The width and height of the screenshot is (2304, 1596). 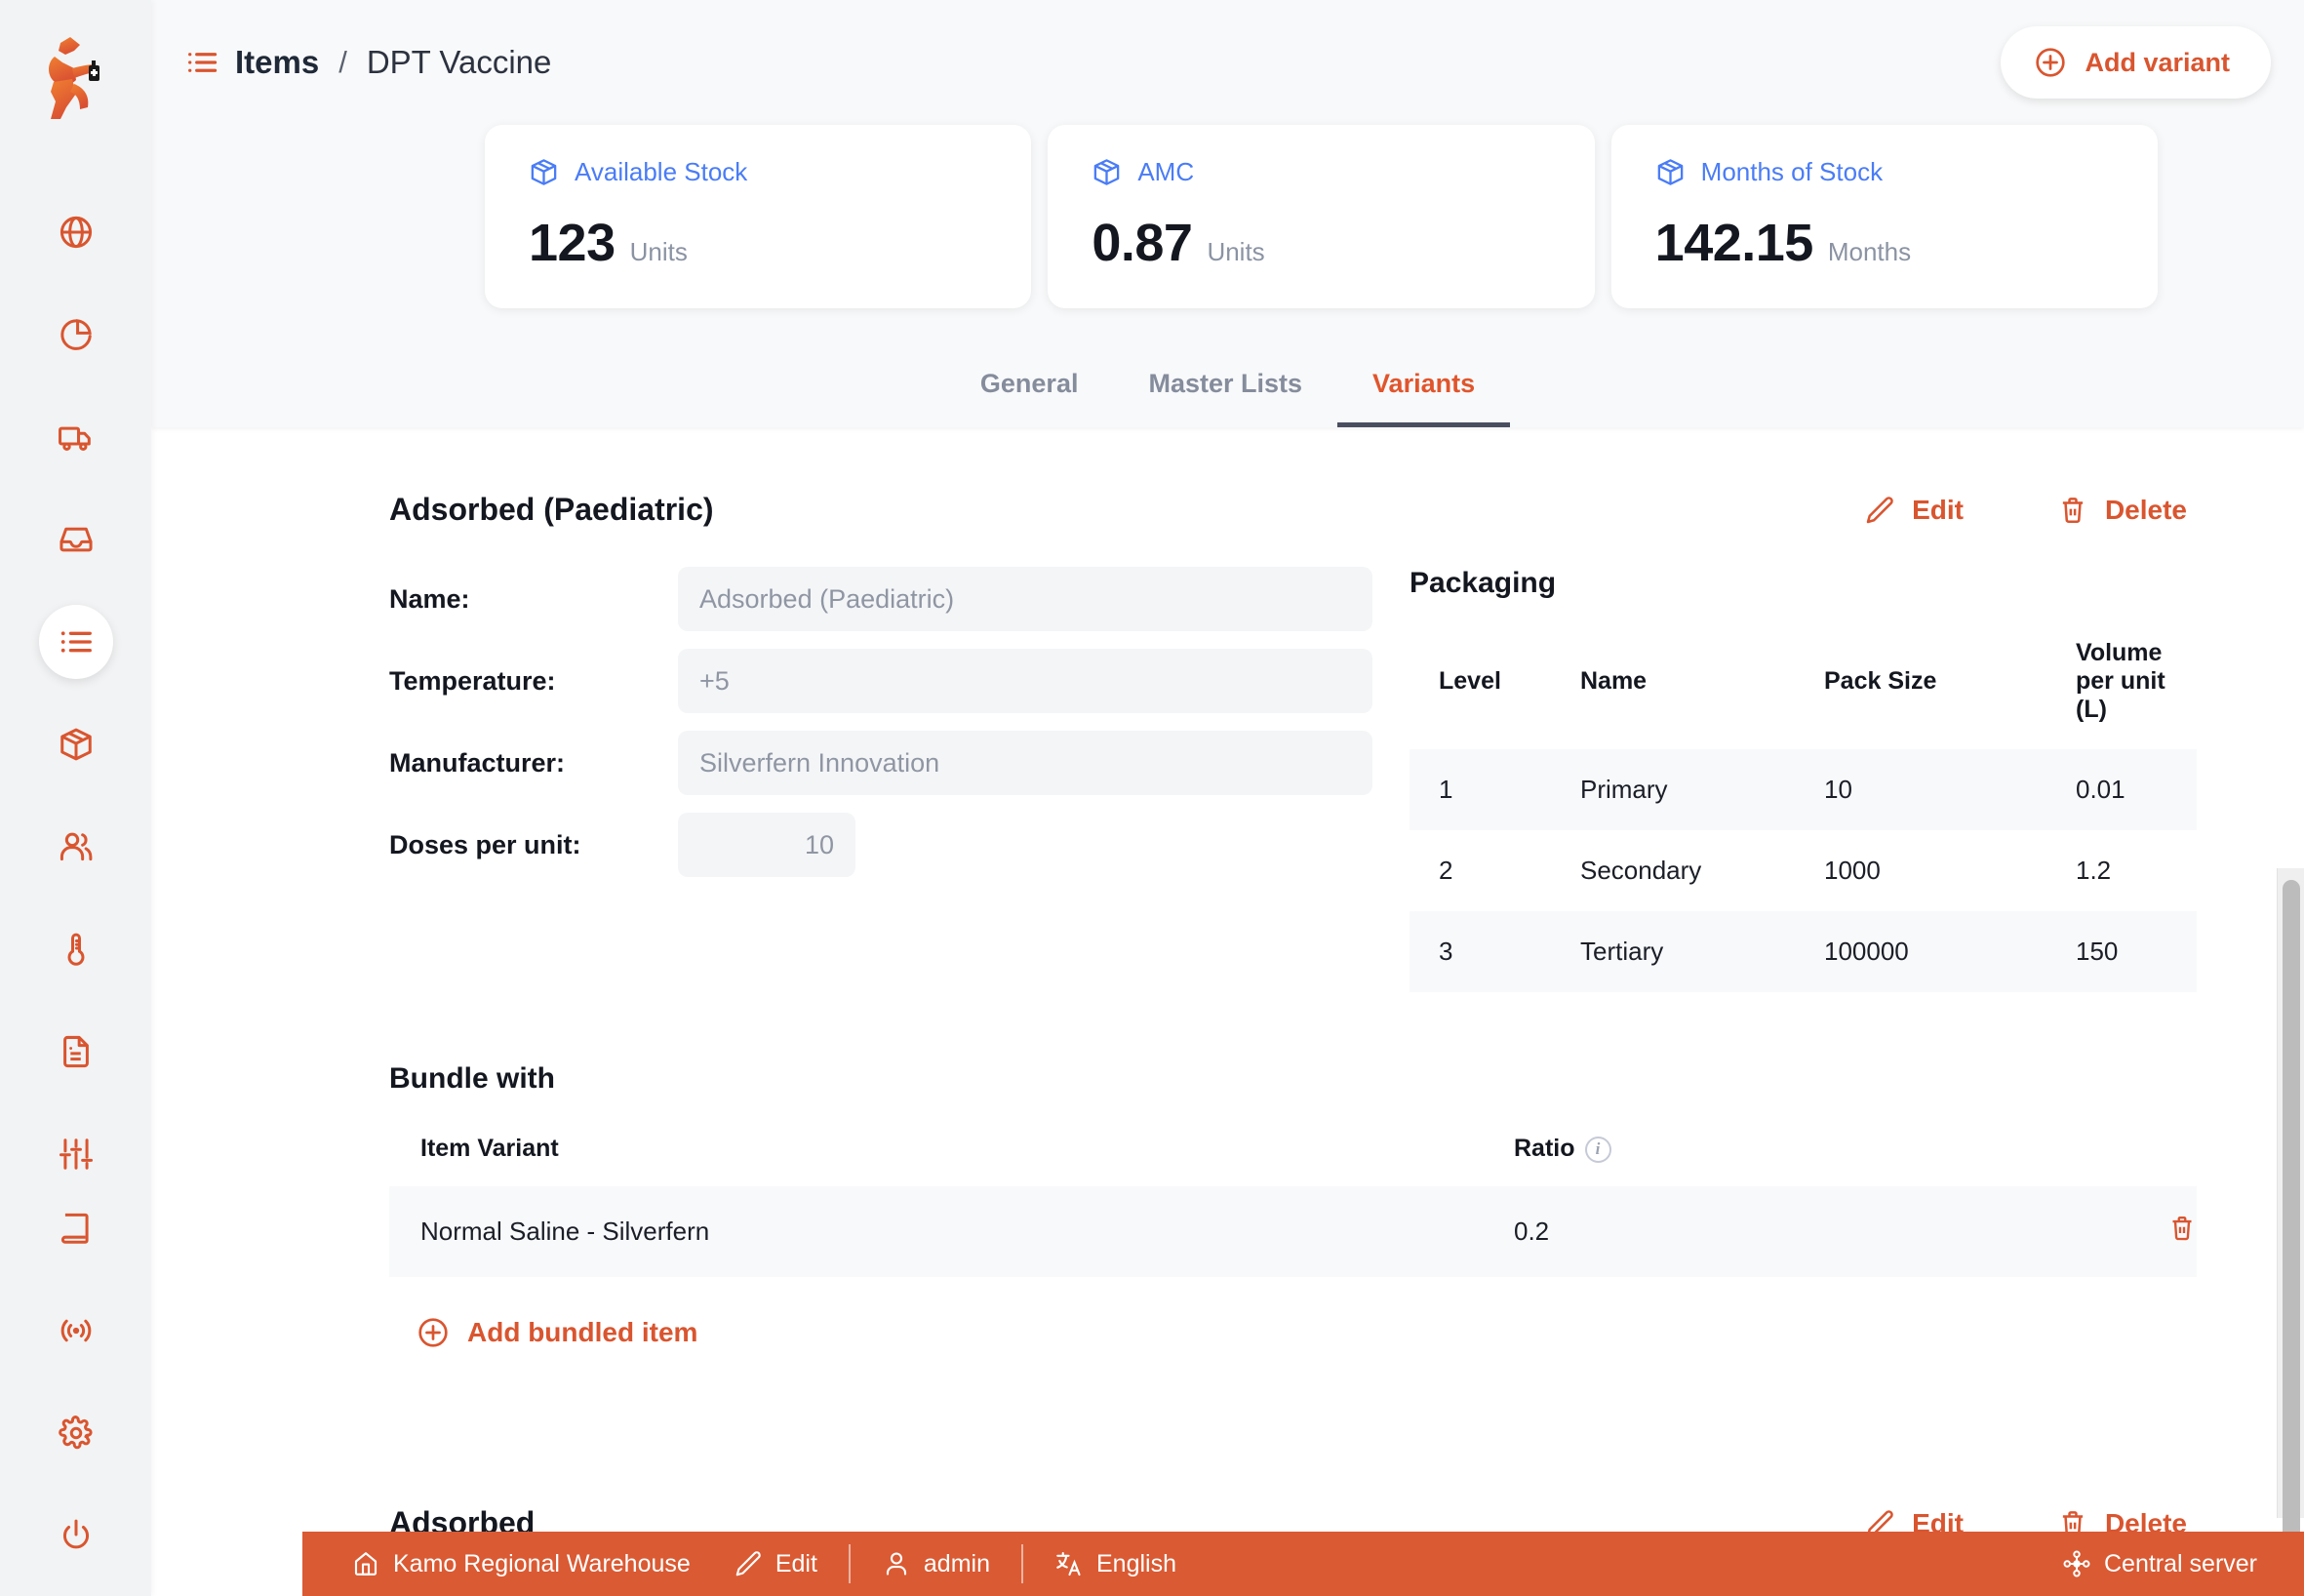 What do you see at coordinates (1069, 1564) in the screenshot?
I see `translate-icon` at bounding box center [1069, 1564].